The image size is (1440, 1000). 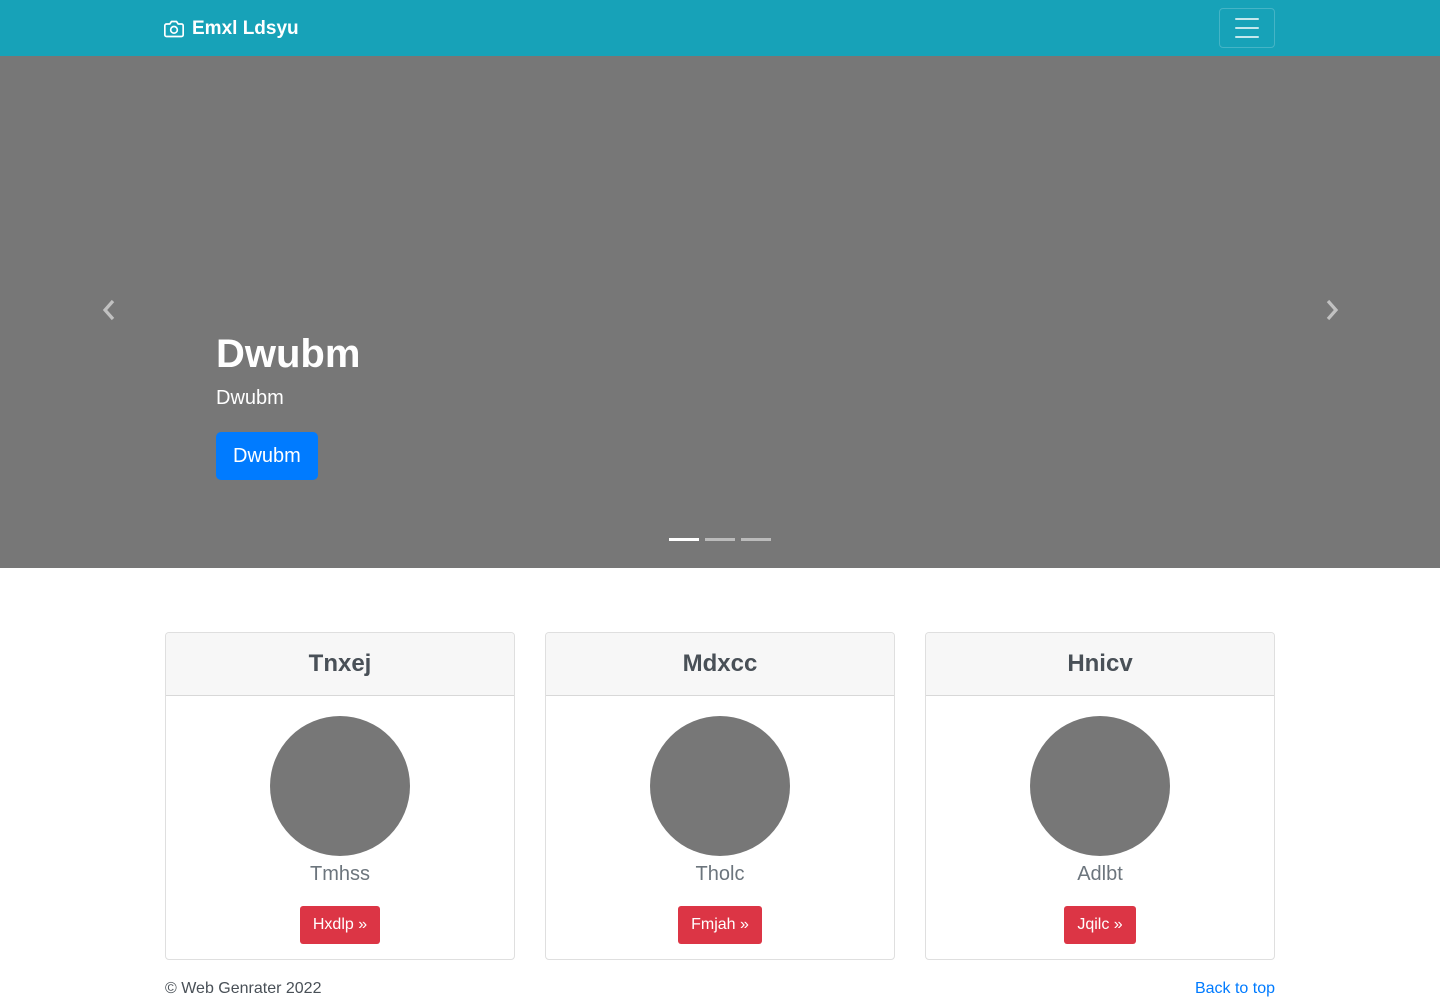 I want to click on copyright-text: © Web Genrater 2022, so click(x=243, y=988).